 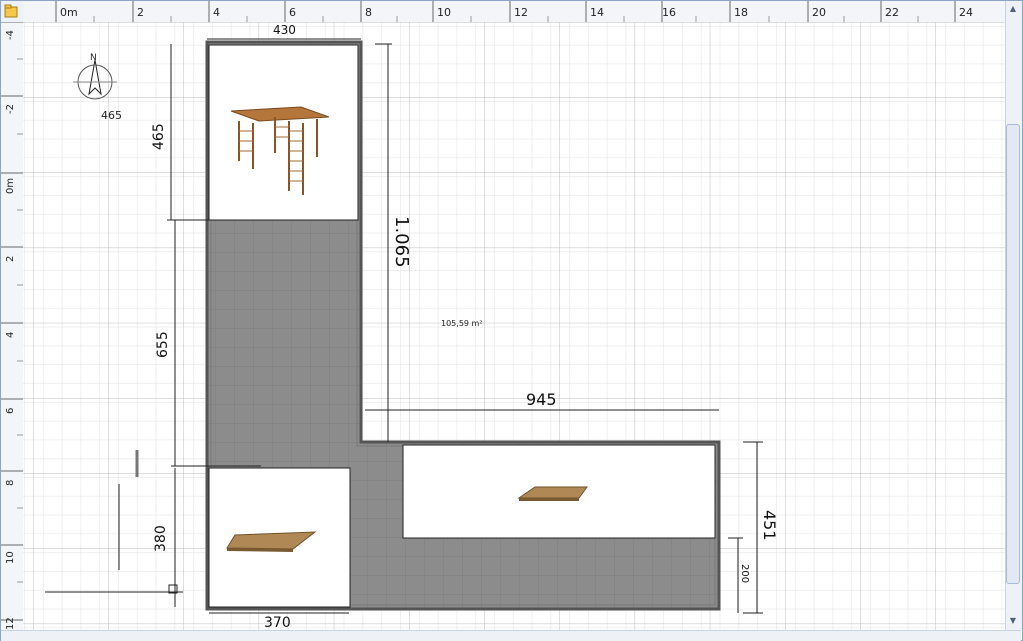 I want to click on vertical-scroll-thumb, so click(x=1013, y=354).